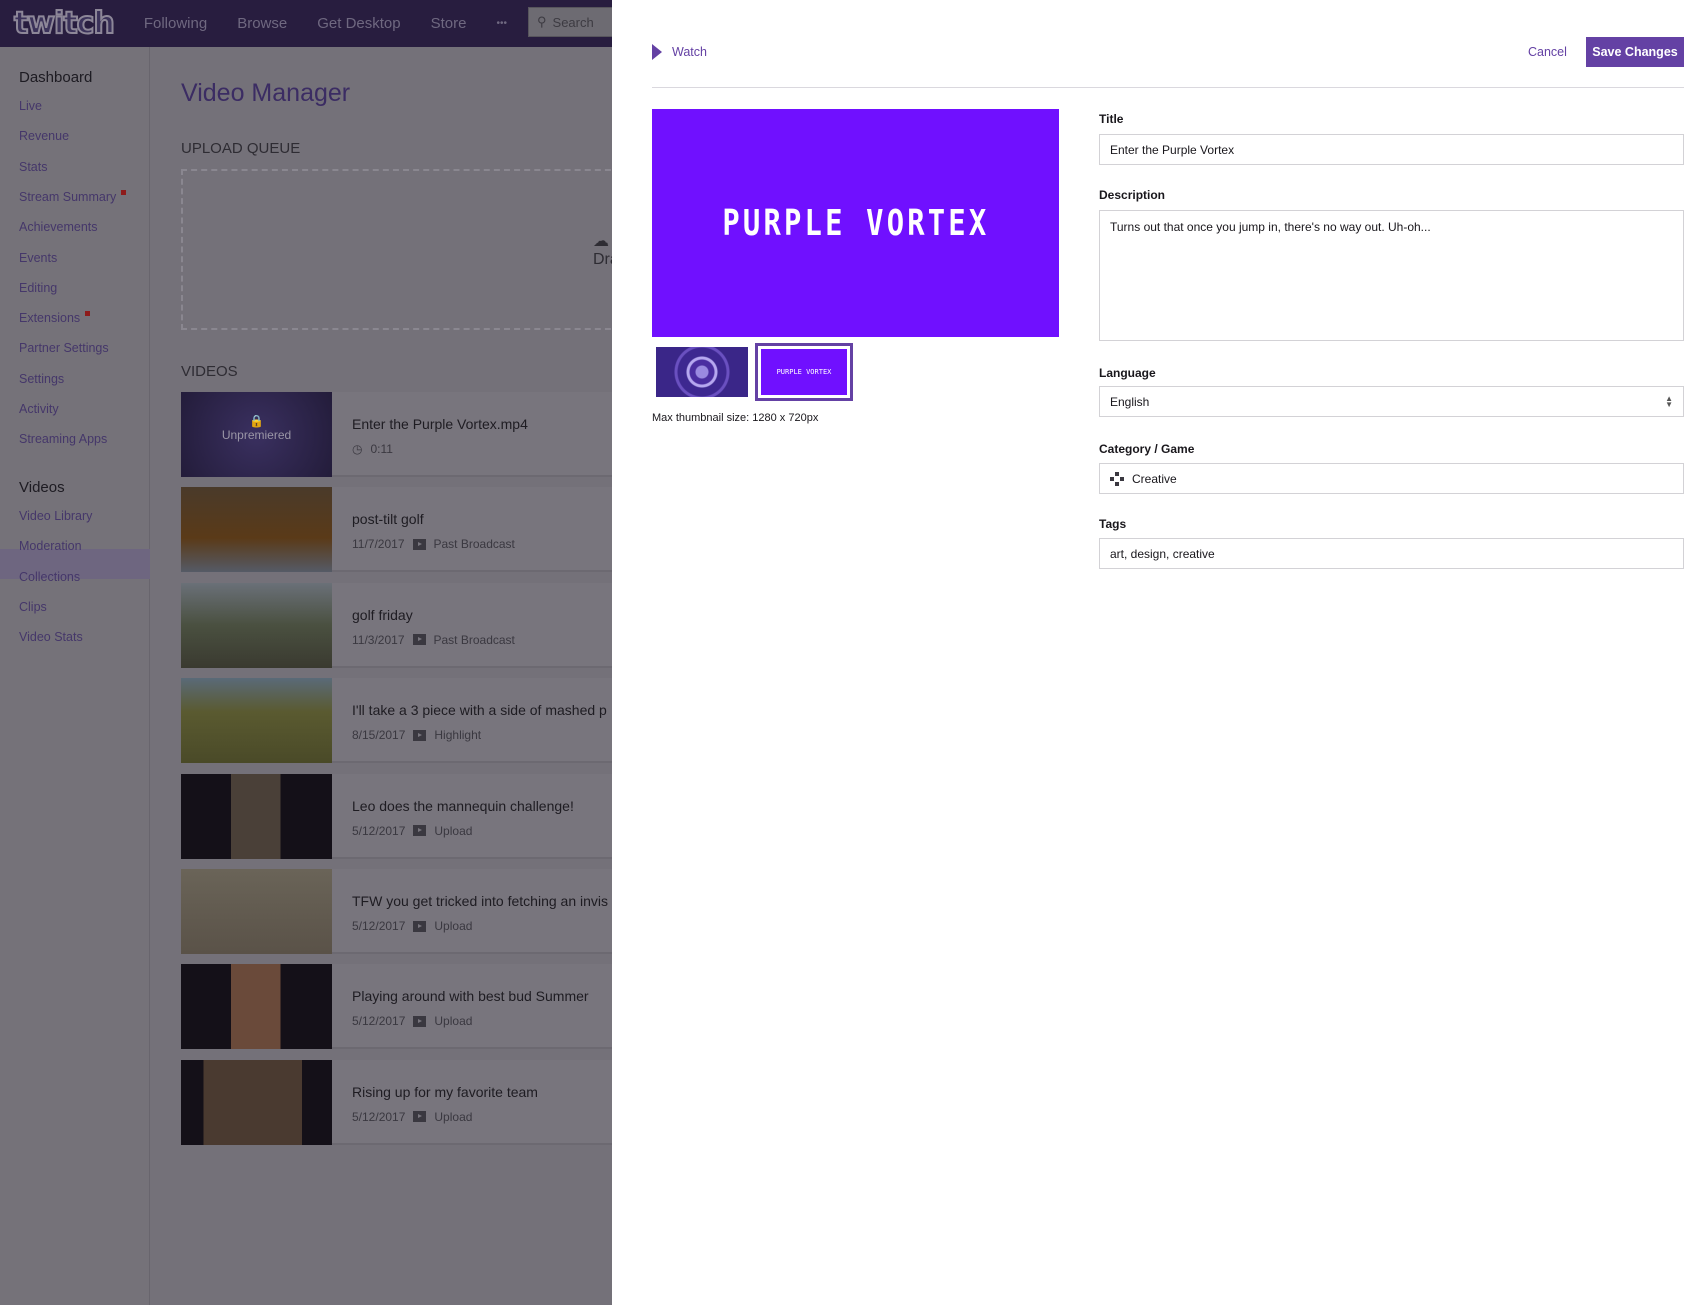 The height and width of the screenshot is (1305, 1701). What do you see at coordinates (501, 23) in the screenshot?
I see `more-icon: •••` at bounding box center [501, 23].